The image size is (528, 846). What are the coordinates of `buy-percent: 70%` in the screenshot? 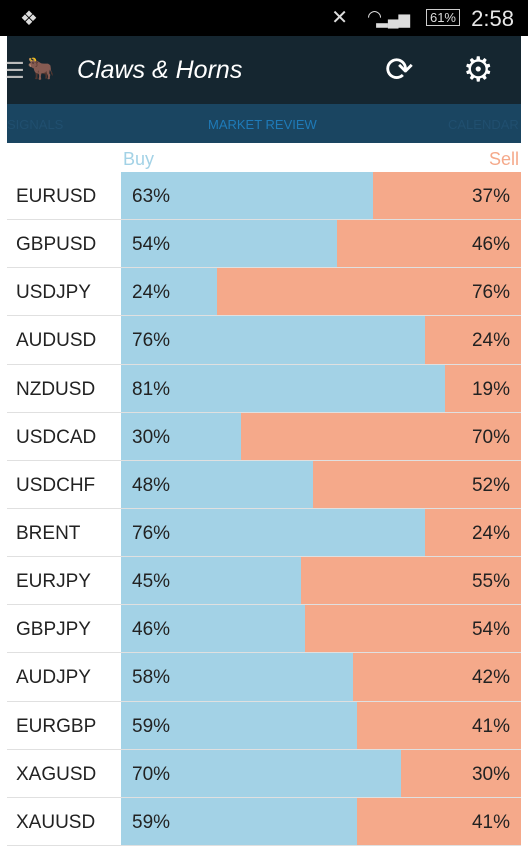 It's located at (151, 774).